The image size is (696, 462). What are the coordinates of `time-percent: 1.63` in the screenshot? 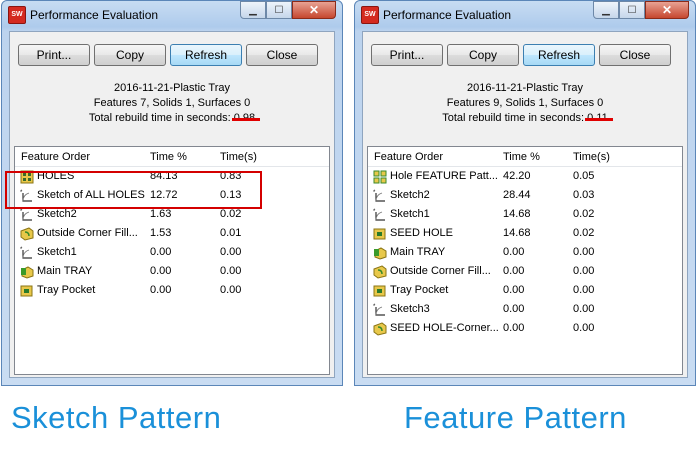 It's located at (161, 214).